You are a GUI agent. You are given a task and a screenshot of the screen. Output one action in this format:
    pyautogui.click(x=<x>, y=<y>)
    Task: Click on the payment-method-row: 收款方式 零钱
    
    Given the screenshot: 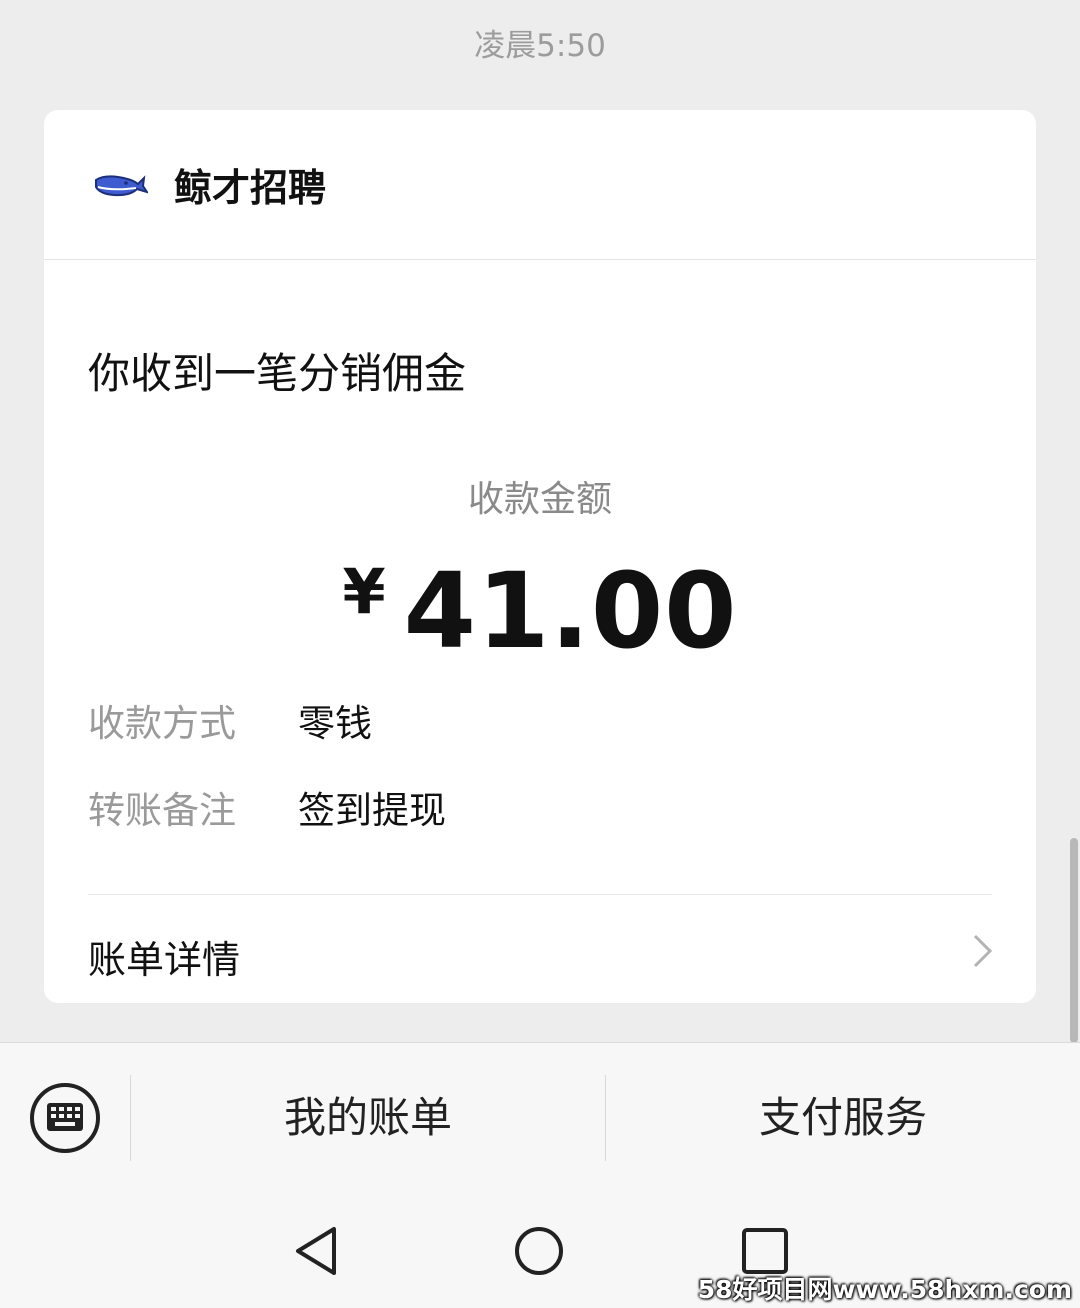 What is the action you would take?
    pyautogui.click(x=230, y=720)
    